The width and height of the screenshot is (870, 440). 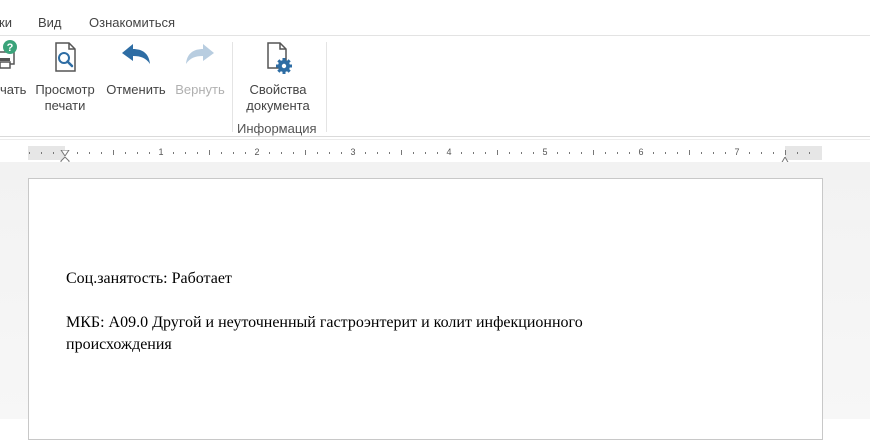 What do you see at coordinates (161, 152) in the screenshot?
I see `ruler-number: 1` at bounding box center [161, 152].